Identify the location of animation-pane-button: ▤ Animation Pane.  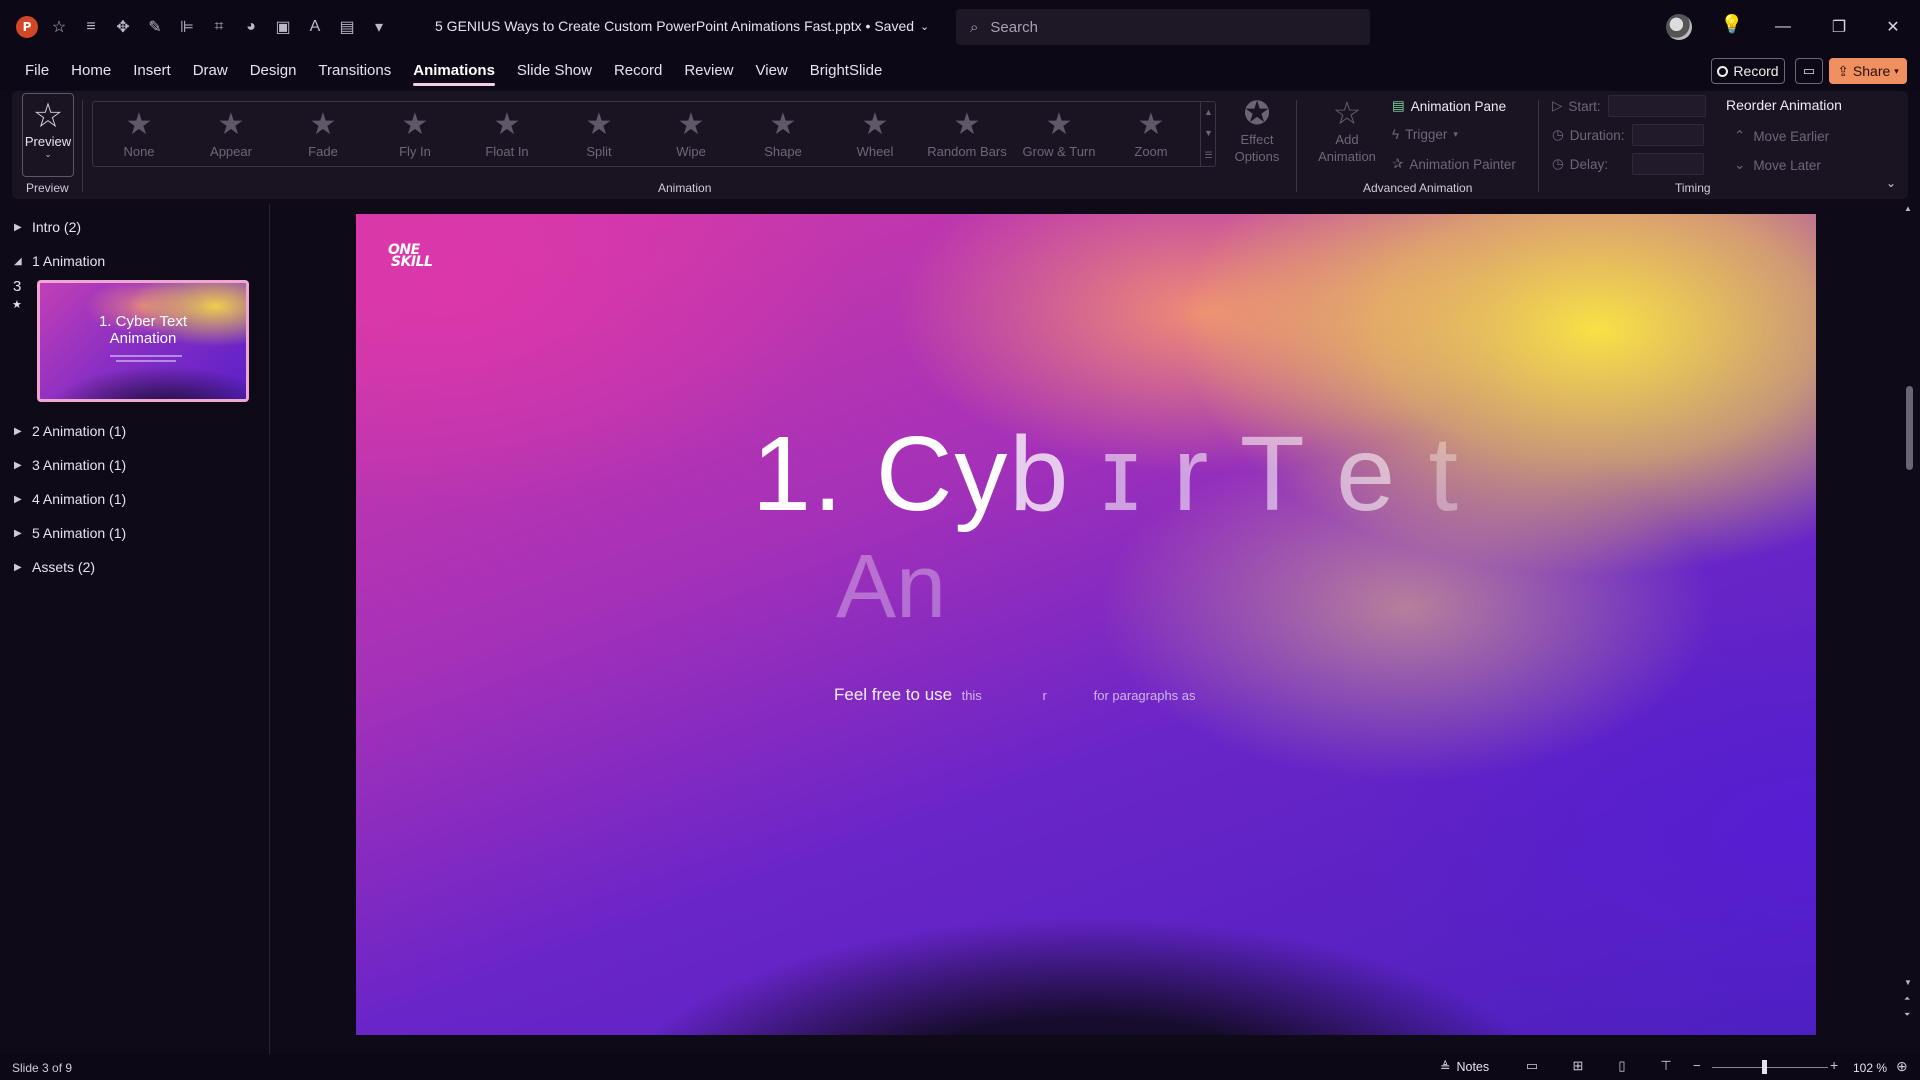
(1449, 106).